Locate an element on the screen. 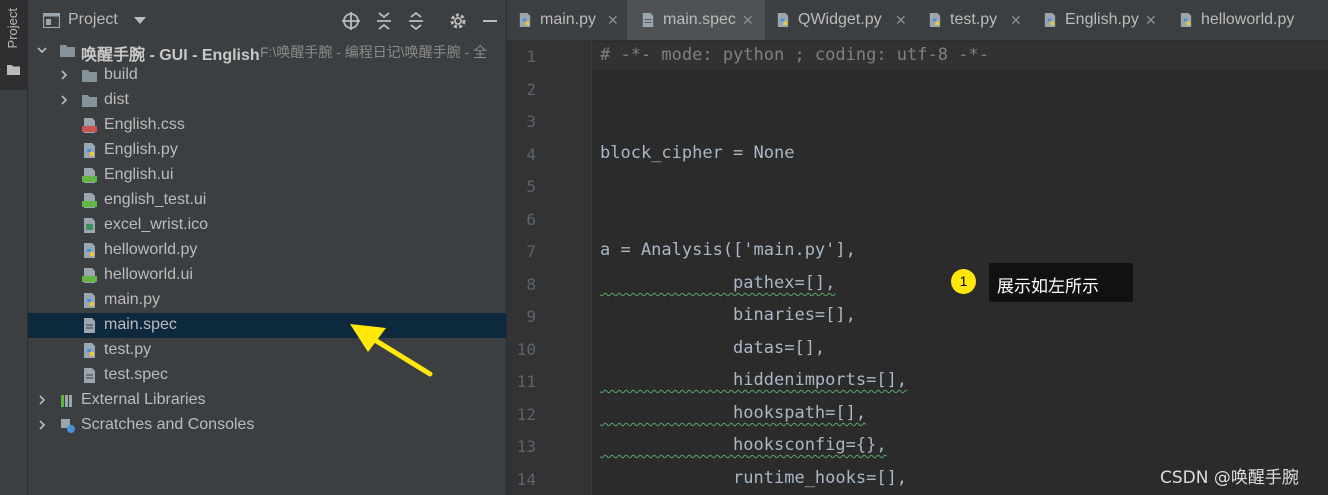 The width and height of the screenshot is (1328, 495). gutter-divider is located at coordinates (591, 268).